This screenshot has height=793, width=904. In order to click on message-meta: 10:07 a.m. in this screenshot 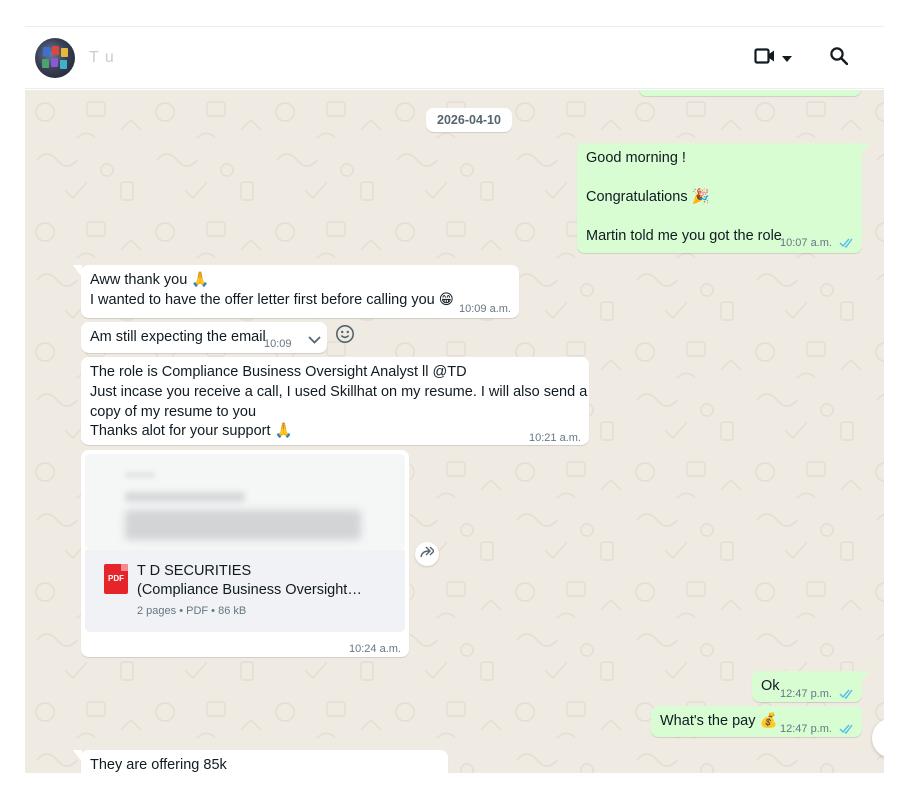, I will do `click(817, 244)`.